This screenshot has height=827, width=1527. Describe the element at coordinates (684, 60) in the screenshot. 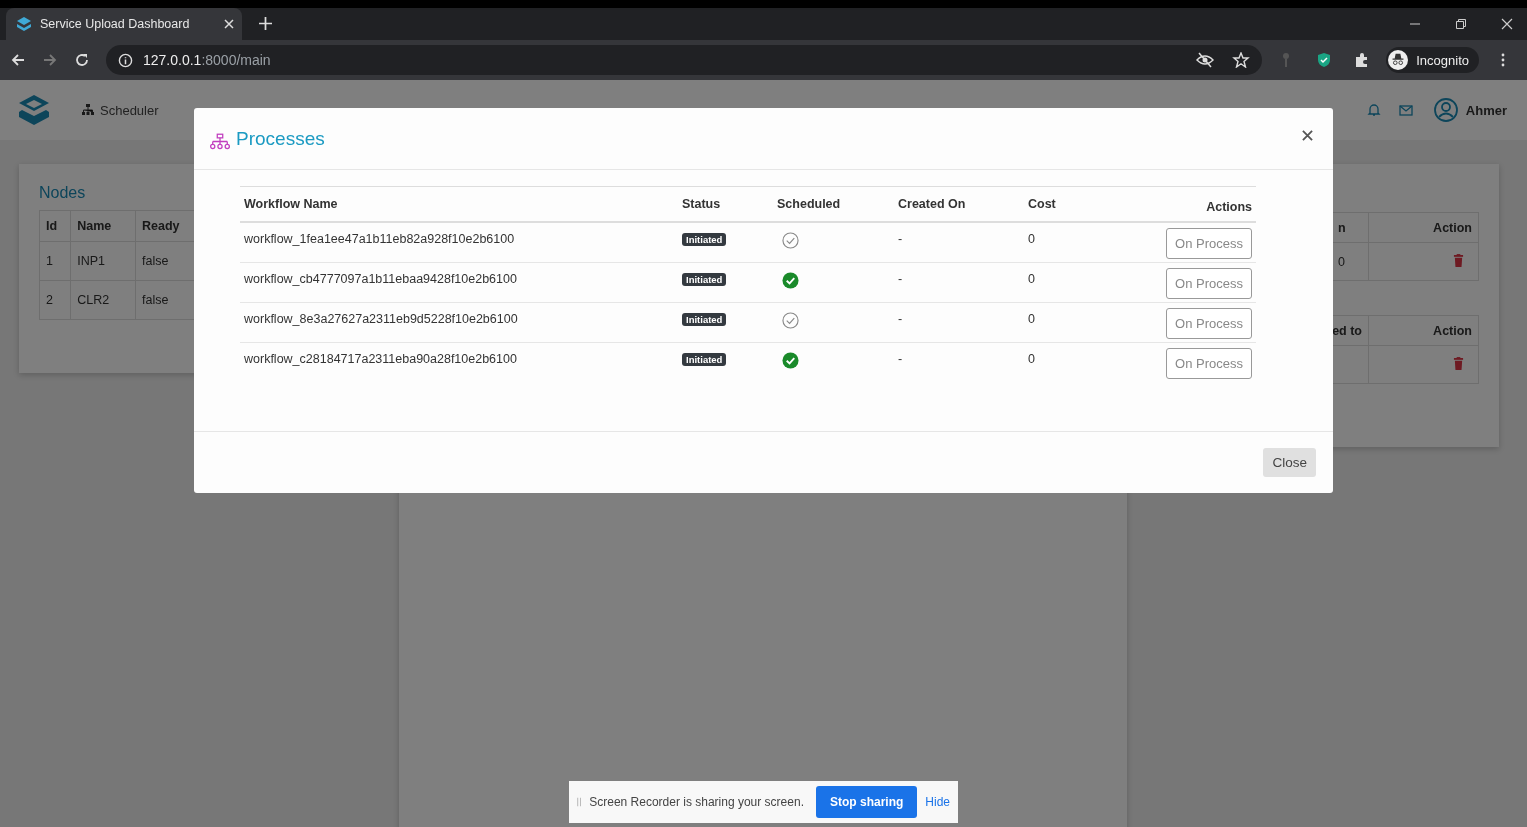

I see `address-bar: 127.0.0.1:8000/main` at that location.